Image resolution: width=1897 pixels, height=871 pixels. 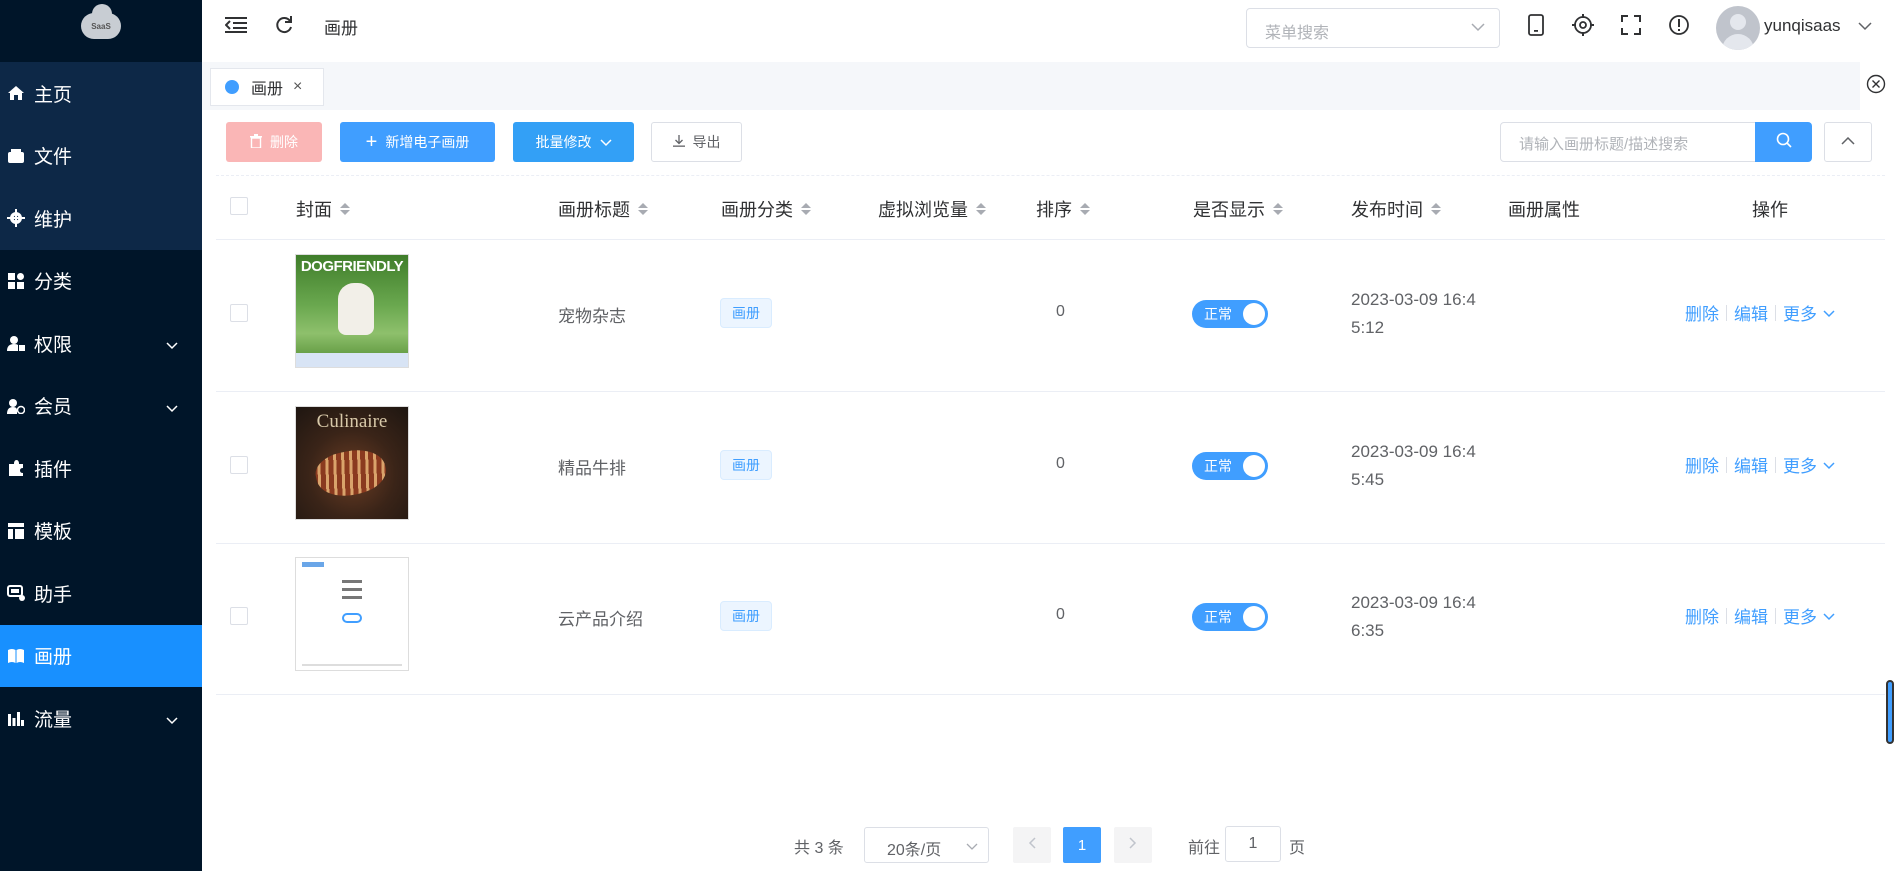 What do you see at coordinates (417, 142) in the screenshot?
I see `add-album-button: + 新增电子画册` at bounding box center [417, 142].